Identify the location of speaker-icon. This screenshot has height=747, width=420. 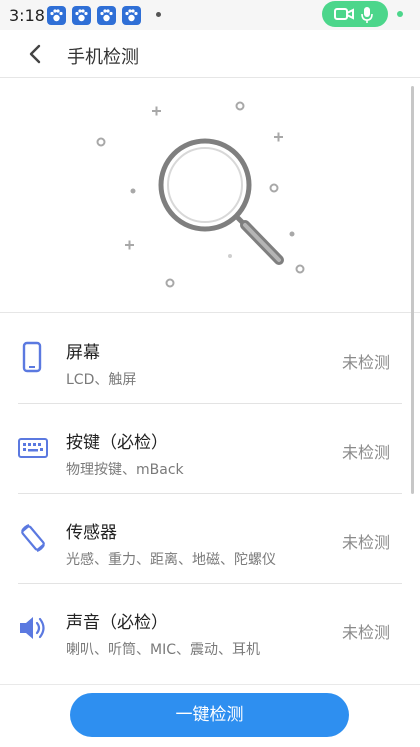
(32, 628).